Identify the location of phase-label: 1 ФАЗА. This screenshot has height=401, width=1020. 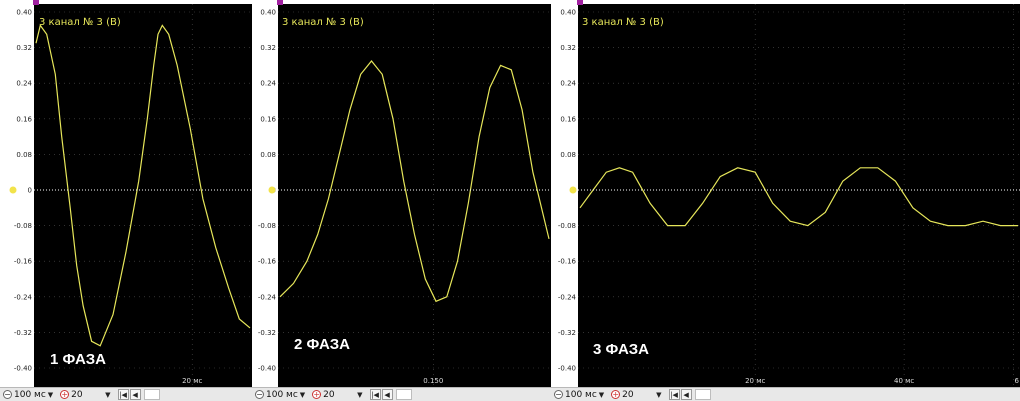
(78, 359).